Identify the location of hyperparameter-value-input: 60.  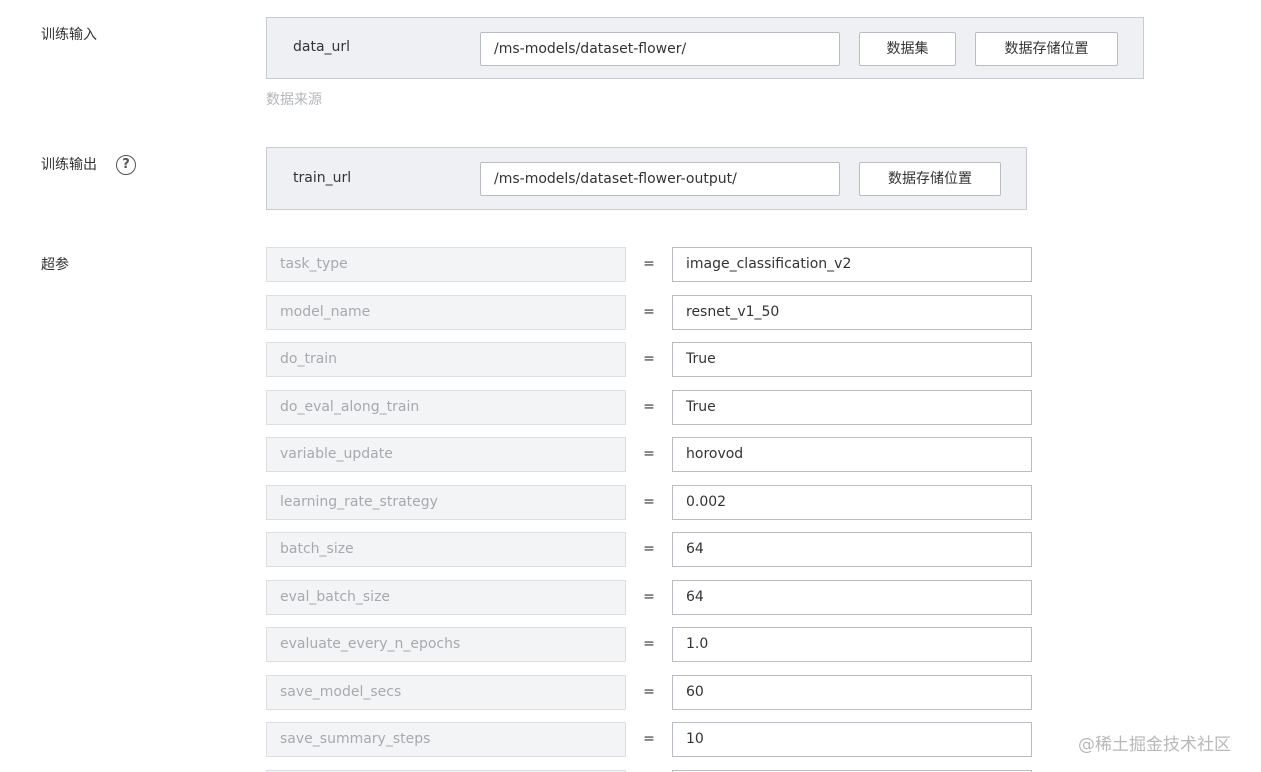
(852, 692).